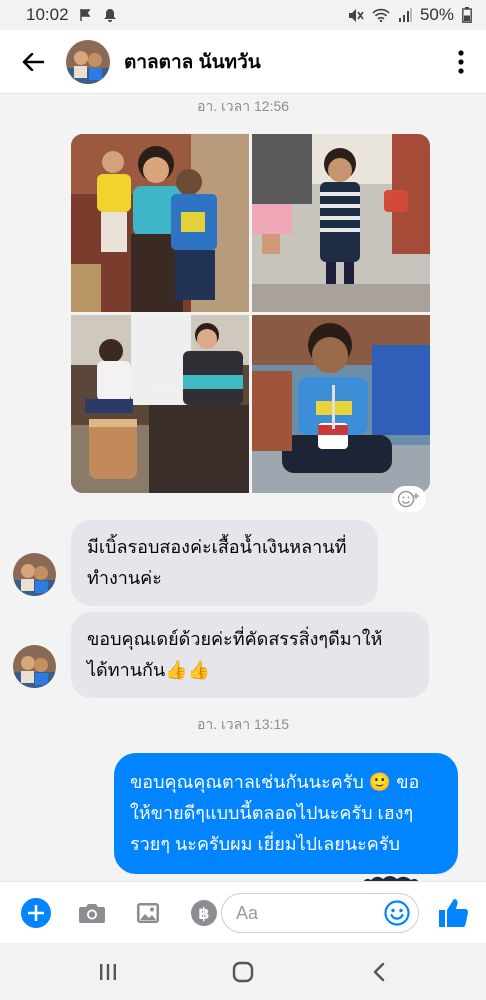 The height and width of the screenshot is (1000, 486). I want to click on bell-notification-icon, so click(109, 15).